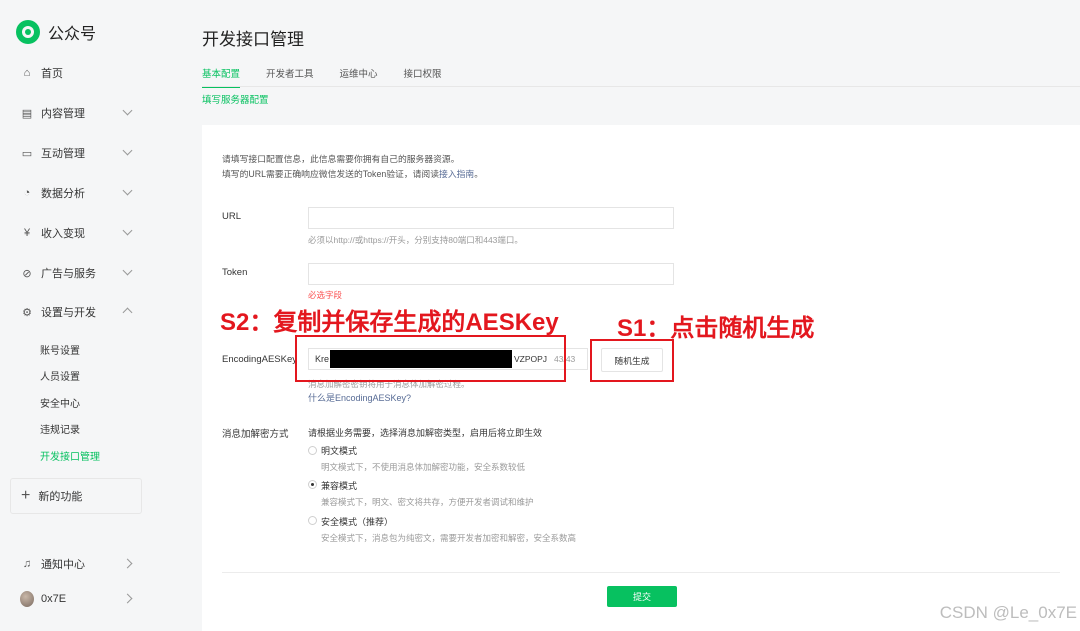 This screenshot has width=1080, height=631. What do you see at coordinates (27, 273) in the screenshot?
I see `compass-icon: ⊘` at bounding box center [27, 273].